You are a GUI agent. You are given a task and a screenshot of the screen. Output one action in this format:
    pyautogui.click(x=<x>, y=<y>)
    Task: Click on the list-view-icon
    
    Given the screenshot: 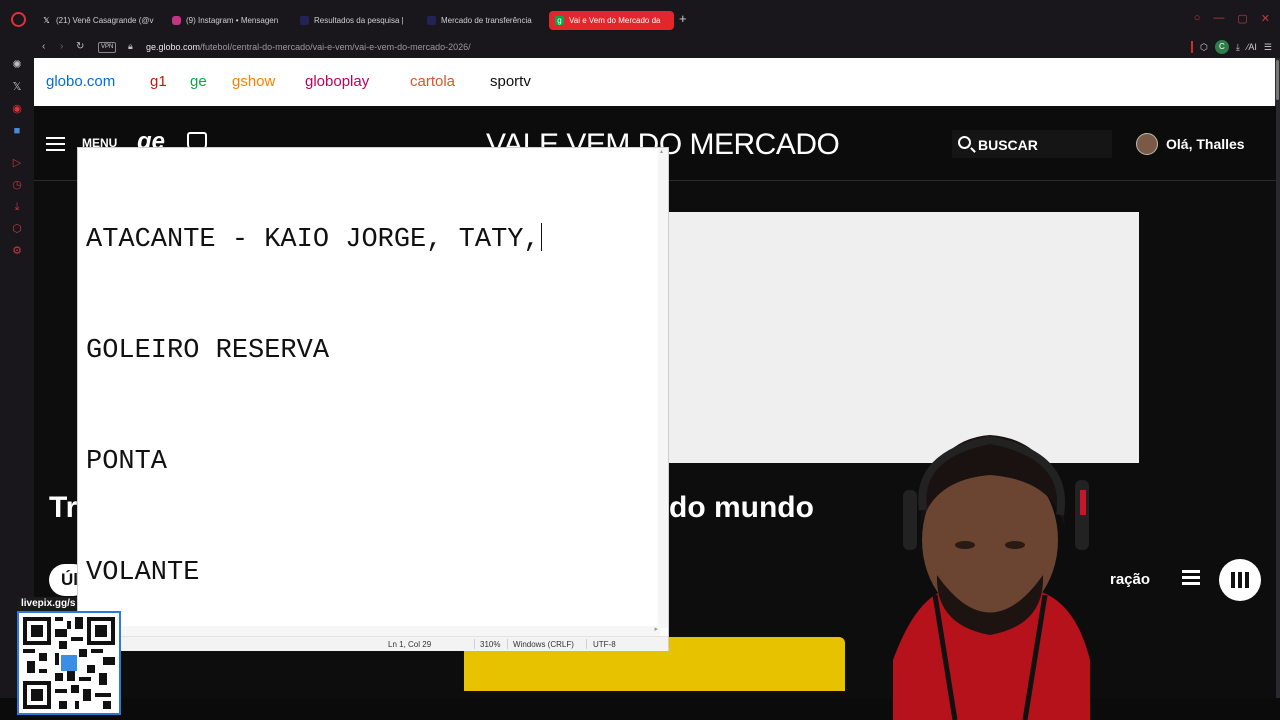 What is the action you would take?
    pyautogui.click(x=1191, y=580)
    